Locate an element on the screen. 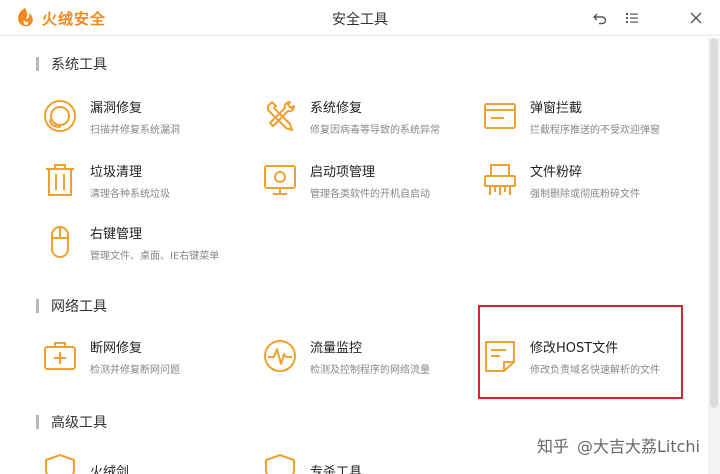 The image size is (720, 474). system-repair-icon is located at coordinates (280, 116).